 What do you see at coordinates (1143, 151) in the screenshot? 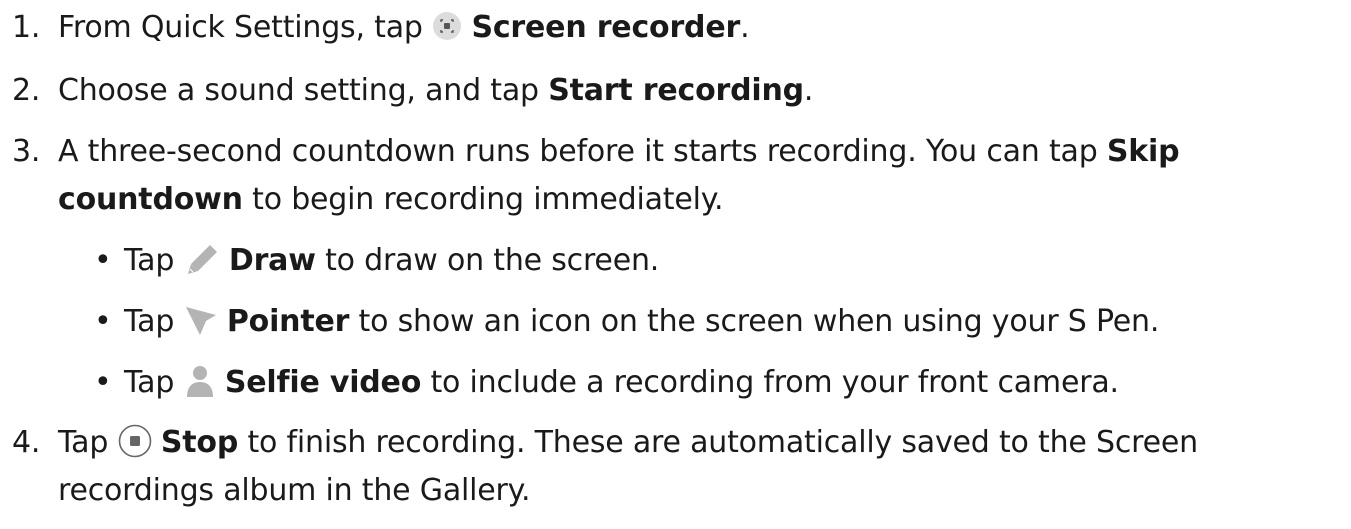
I see `skip-label: Skip` at bounding box center [1143, 151].